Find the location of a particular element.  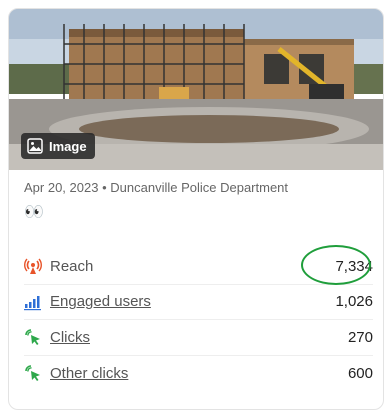

metric-link-other-clicks: Other clicks is located at coordinates (89, 373).